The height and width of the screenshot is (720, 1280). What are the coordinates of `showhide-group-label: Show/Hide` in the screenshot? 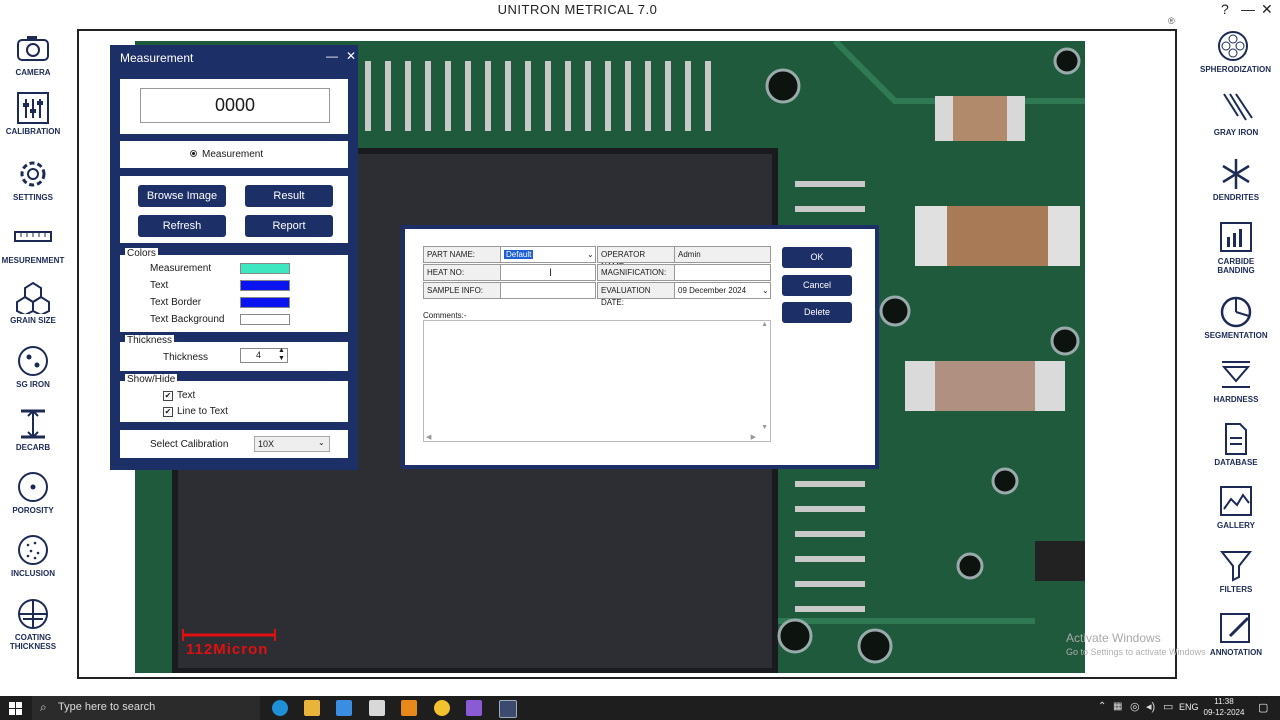 It's located at (151, 379).